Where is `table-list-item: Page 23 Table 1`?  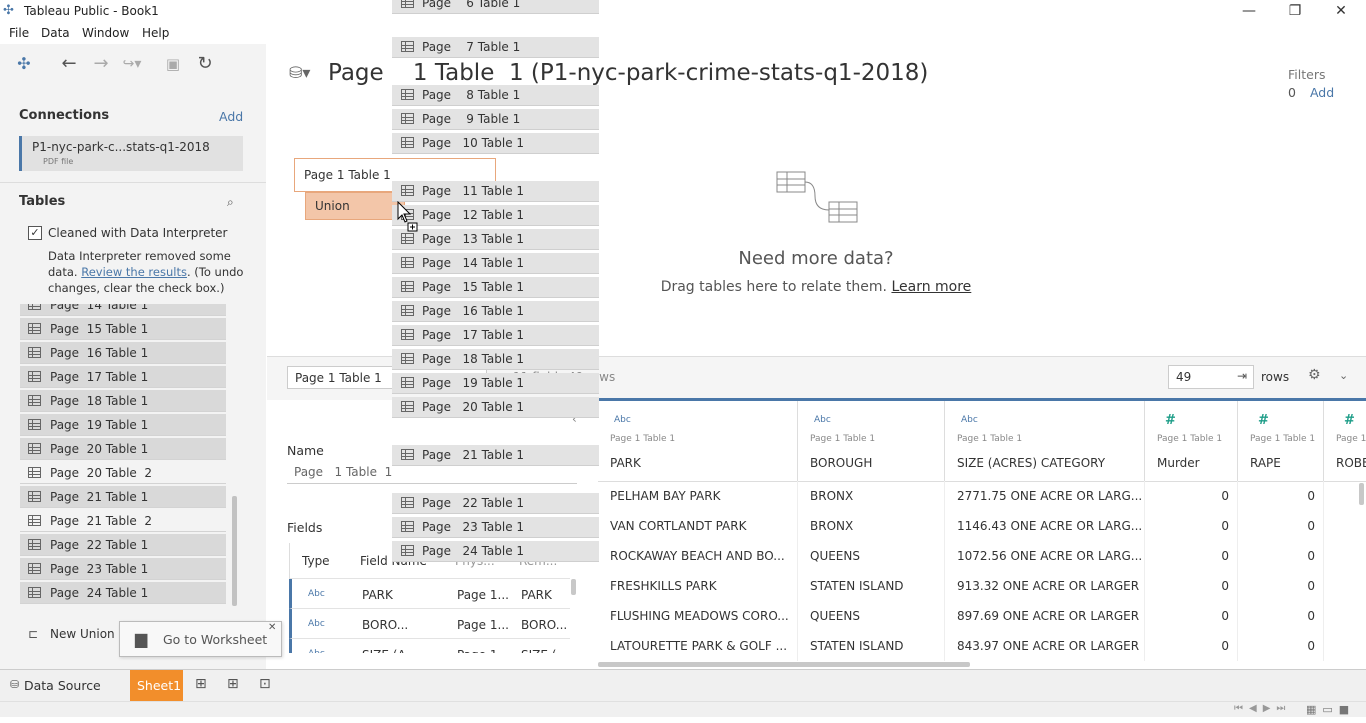
table-list-item: Page 23 Table 1 is located at coordinates (123, 569).